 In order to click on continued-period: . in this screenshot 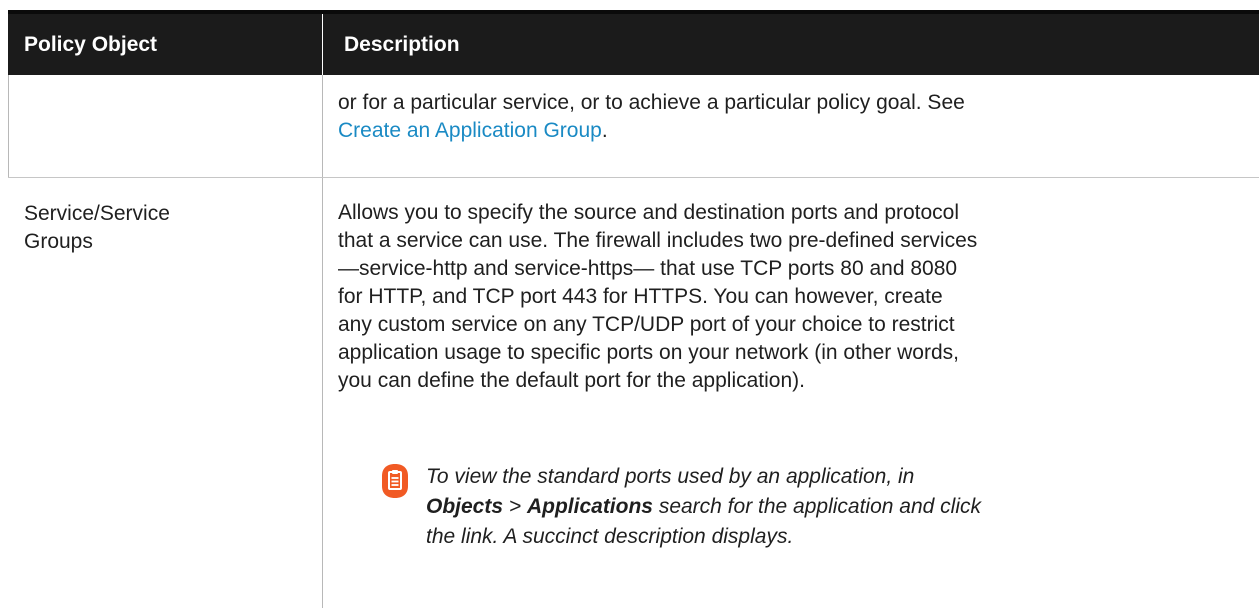, I will do `click(604, 130)`.